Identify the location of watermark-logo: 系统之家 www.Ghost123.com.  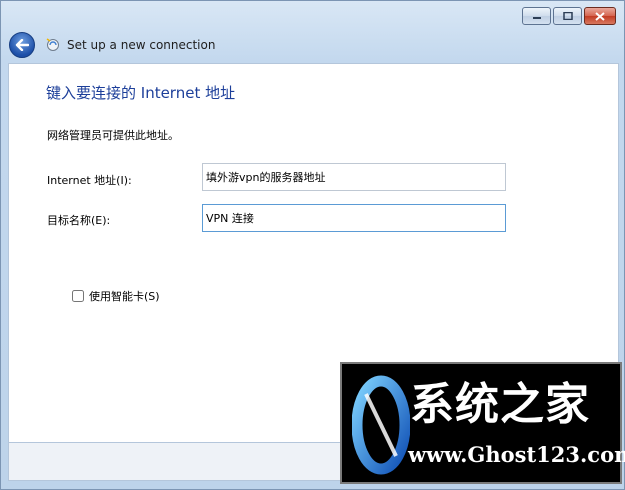
(482, 423).